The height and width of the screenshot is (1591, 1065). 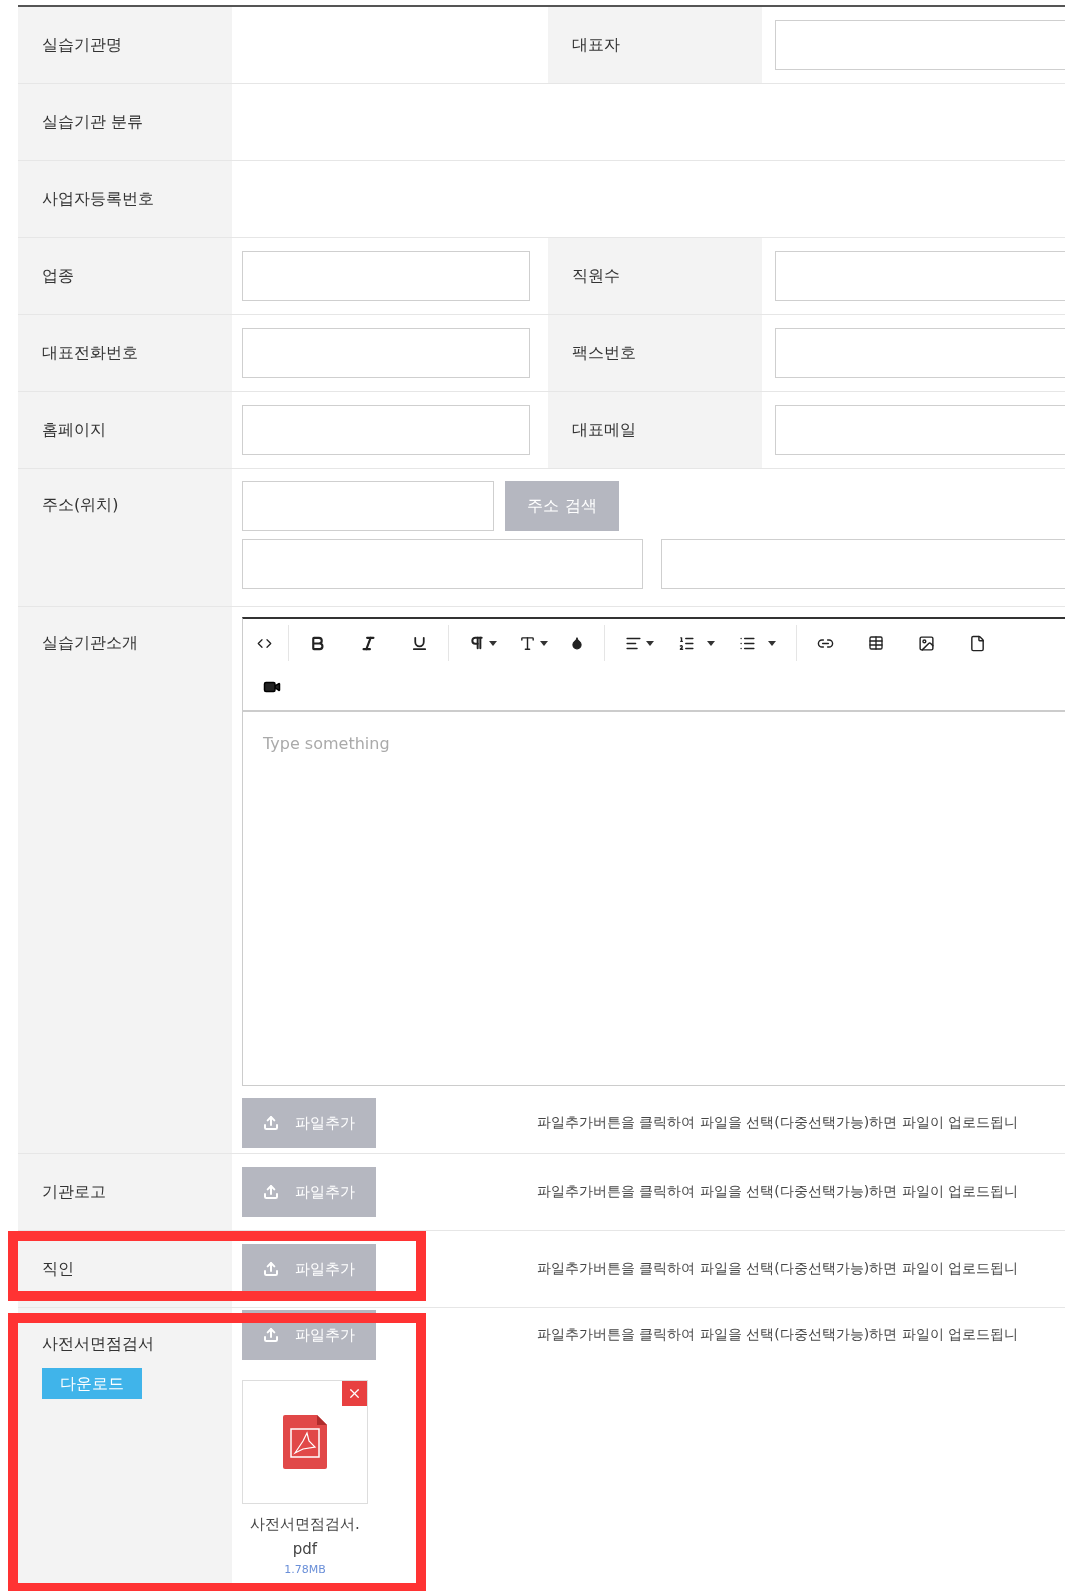 I want to click on field-label: 홈페이지, so click(x=74, y=430).